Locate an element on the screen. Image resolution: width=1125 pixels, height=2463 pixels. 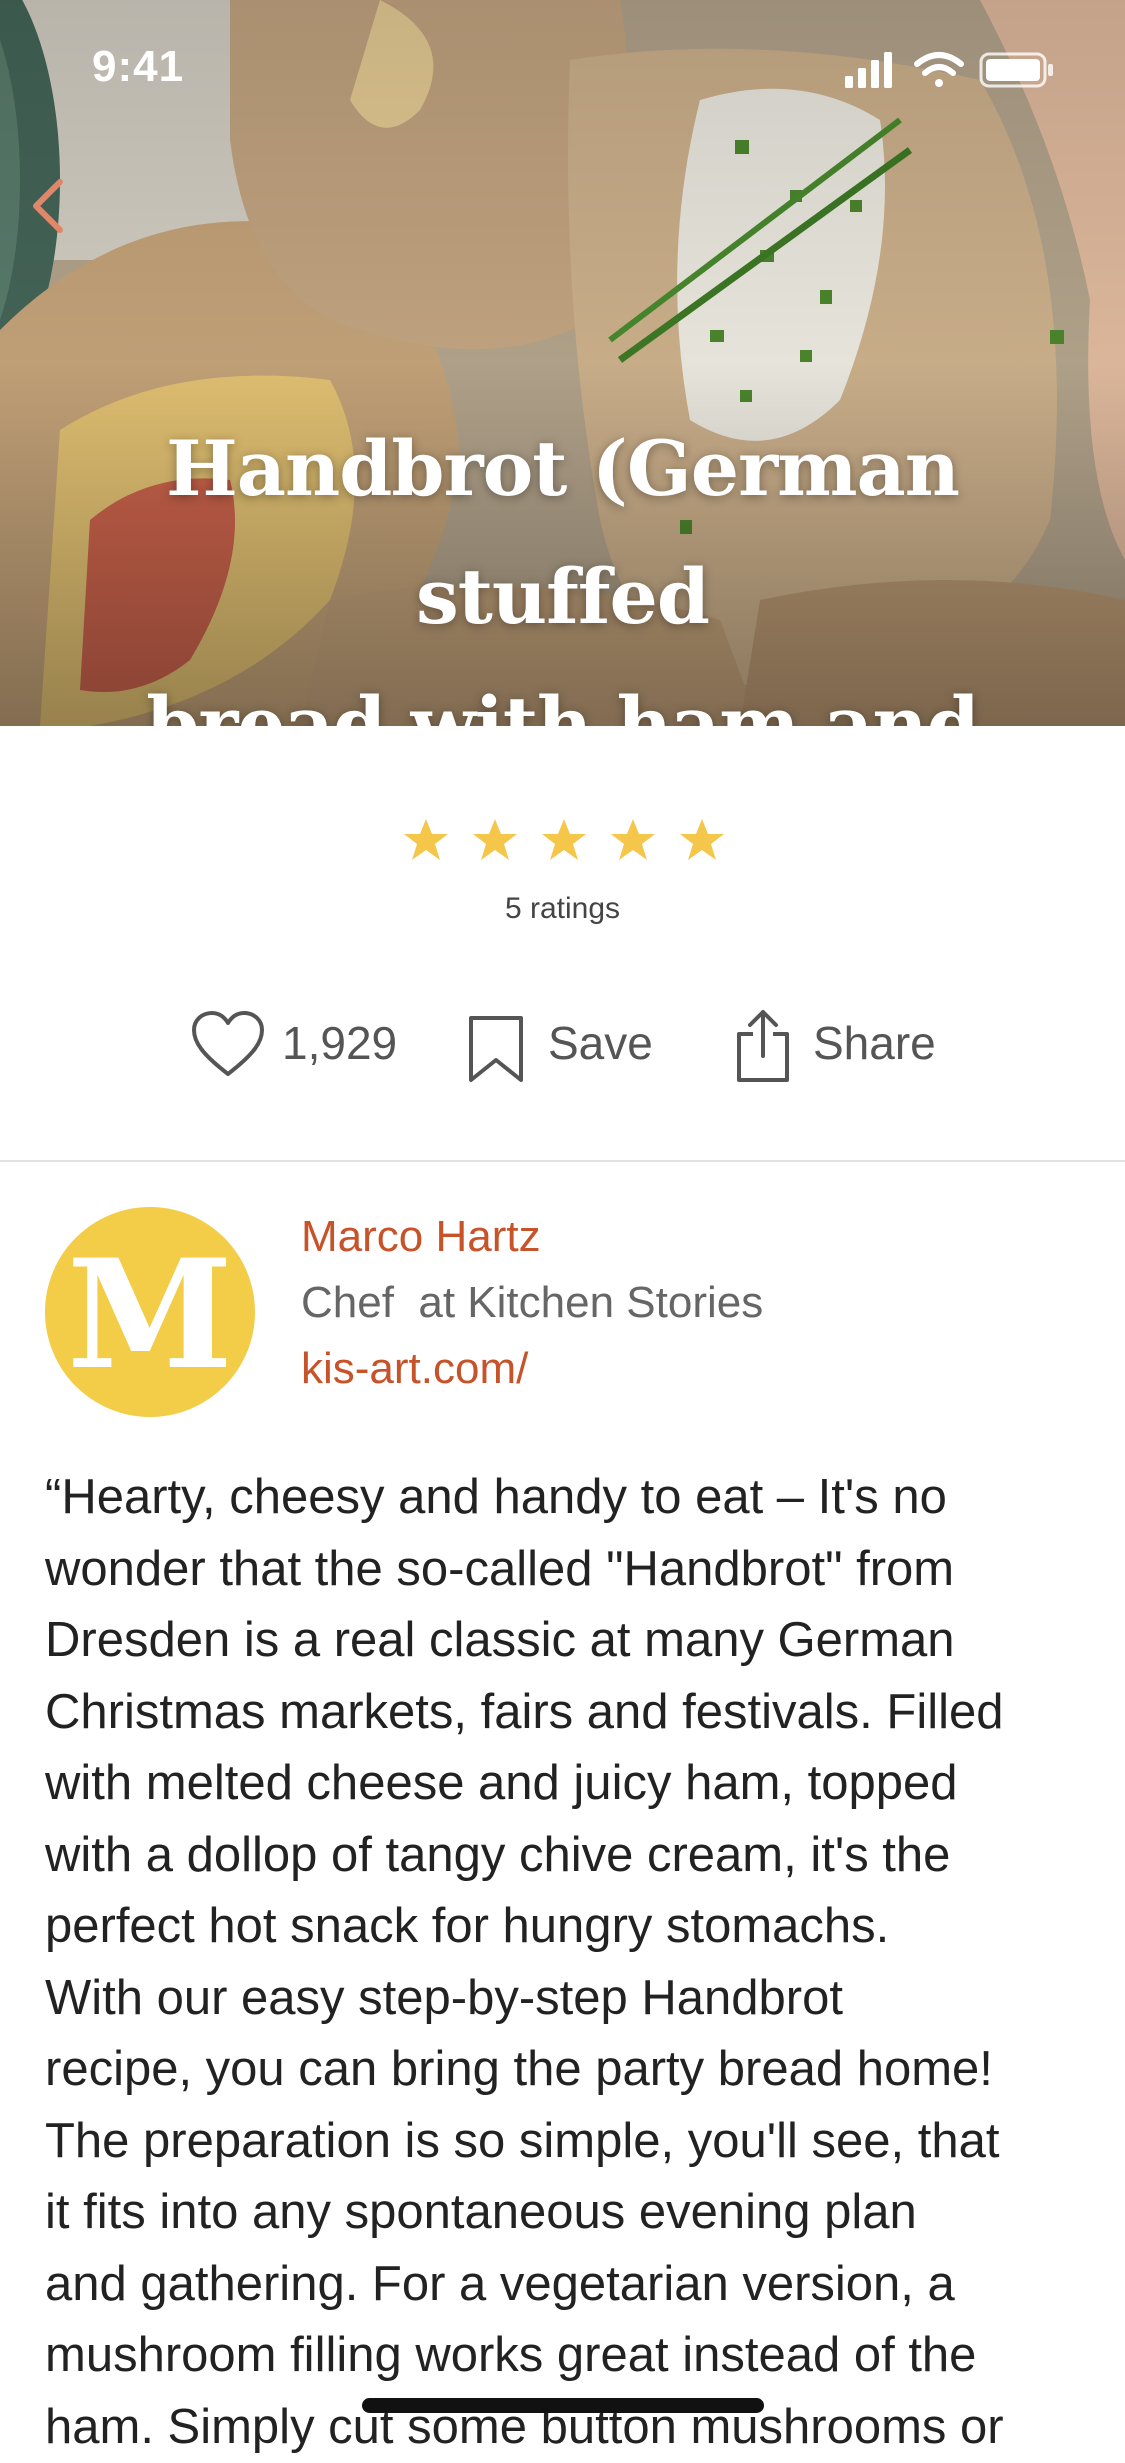
status-time: 9:41 is located at coordinates (138, 66).